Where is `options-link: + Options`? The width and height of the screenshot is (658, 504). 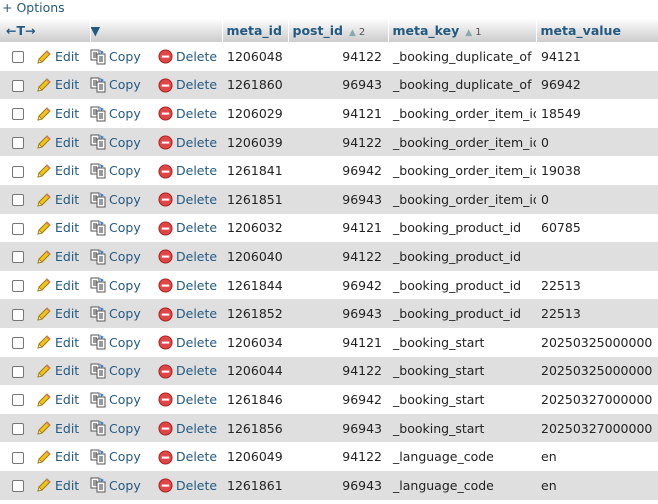 options-link: + Options is located at coordinates (33, 8).